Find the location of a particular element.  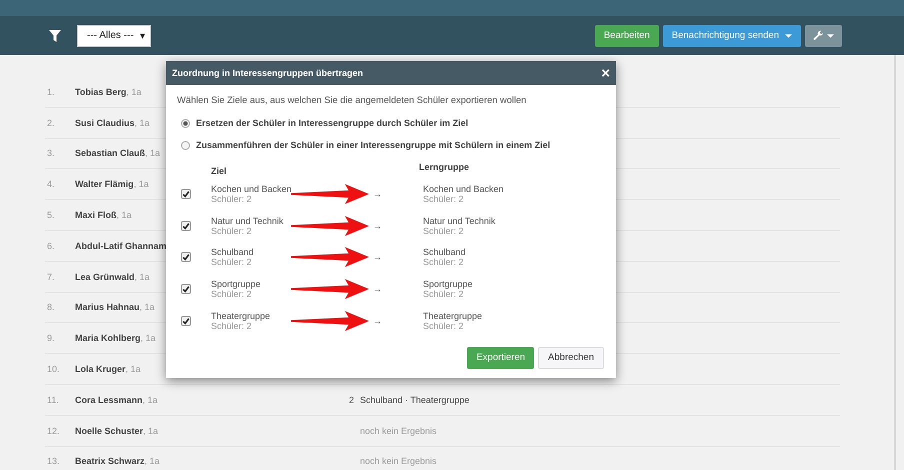

student-name: Sebastian Clauß is located at coordinates (110, 153).